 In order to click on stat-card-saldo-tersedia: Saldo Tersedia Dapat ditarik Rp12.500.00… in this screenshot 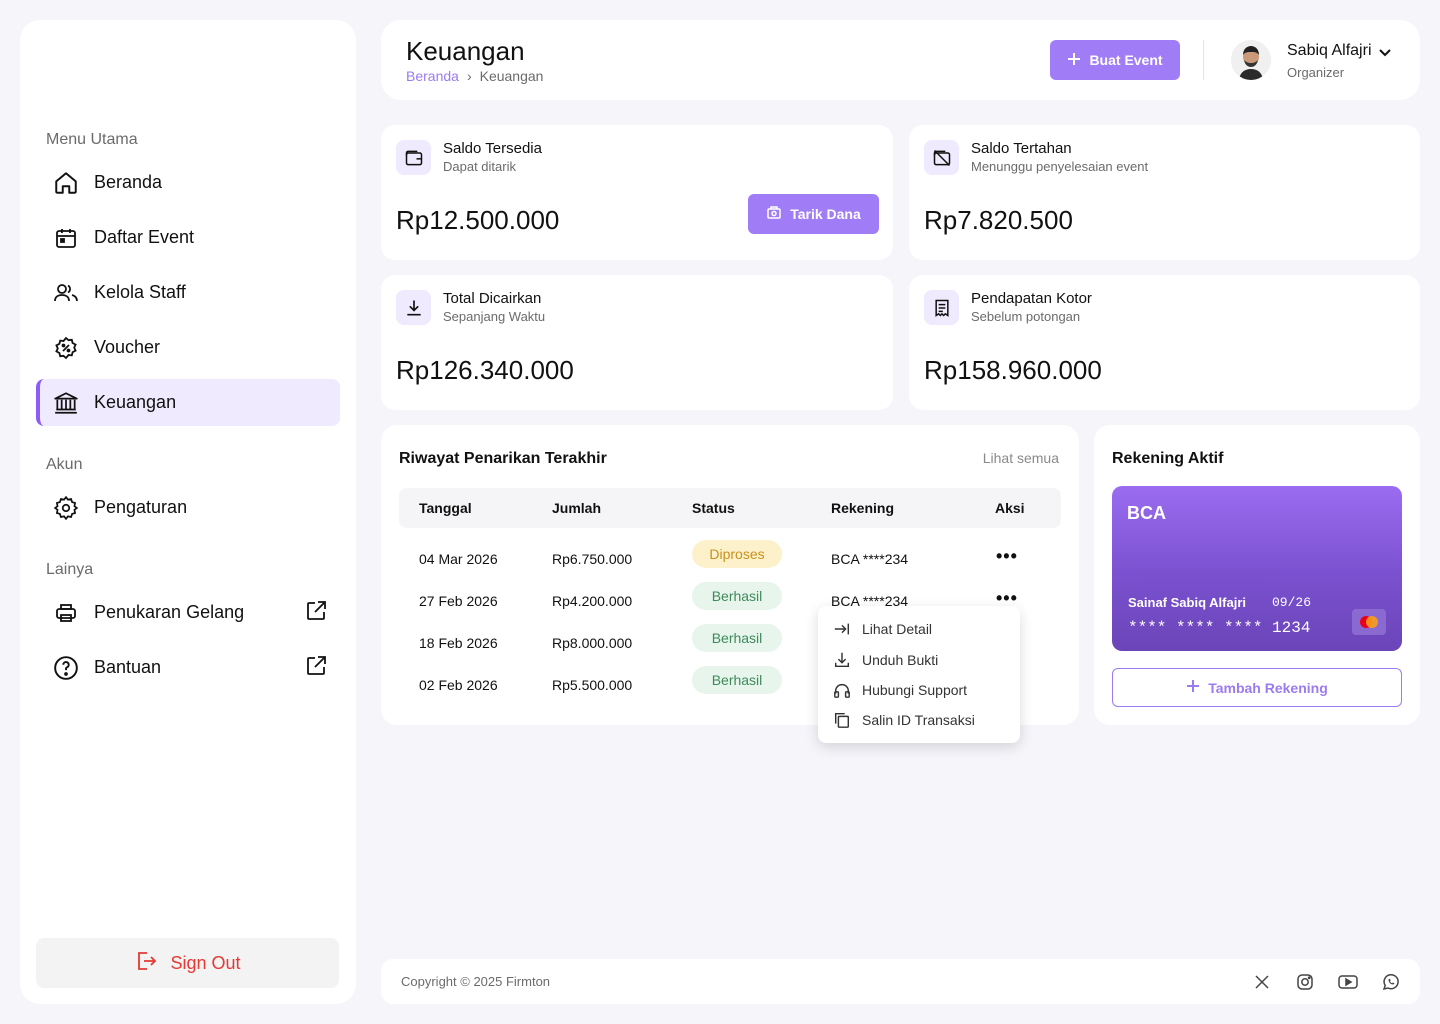, I will do `click(637, 192)`.